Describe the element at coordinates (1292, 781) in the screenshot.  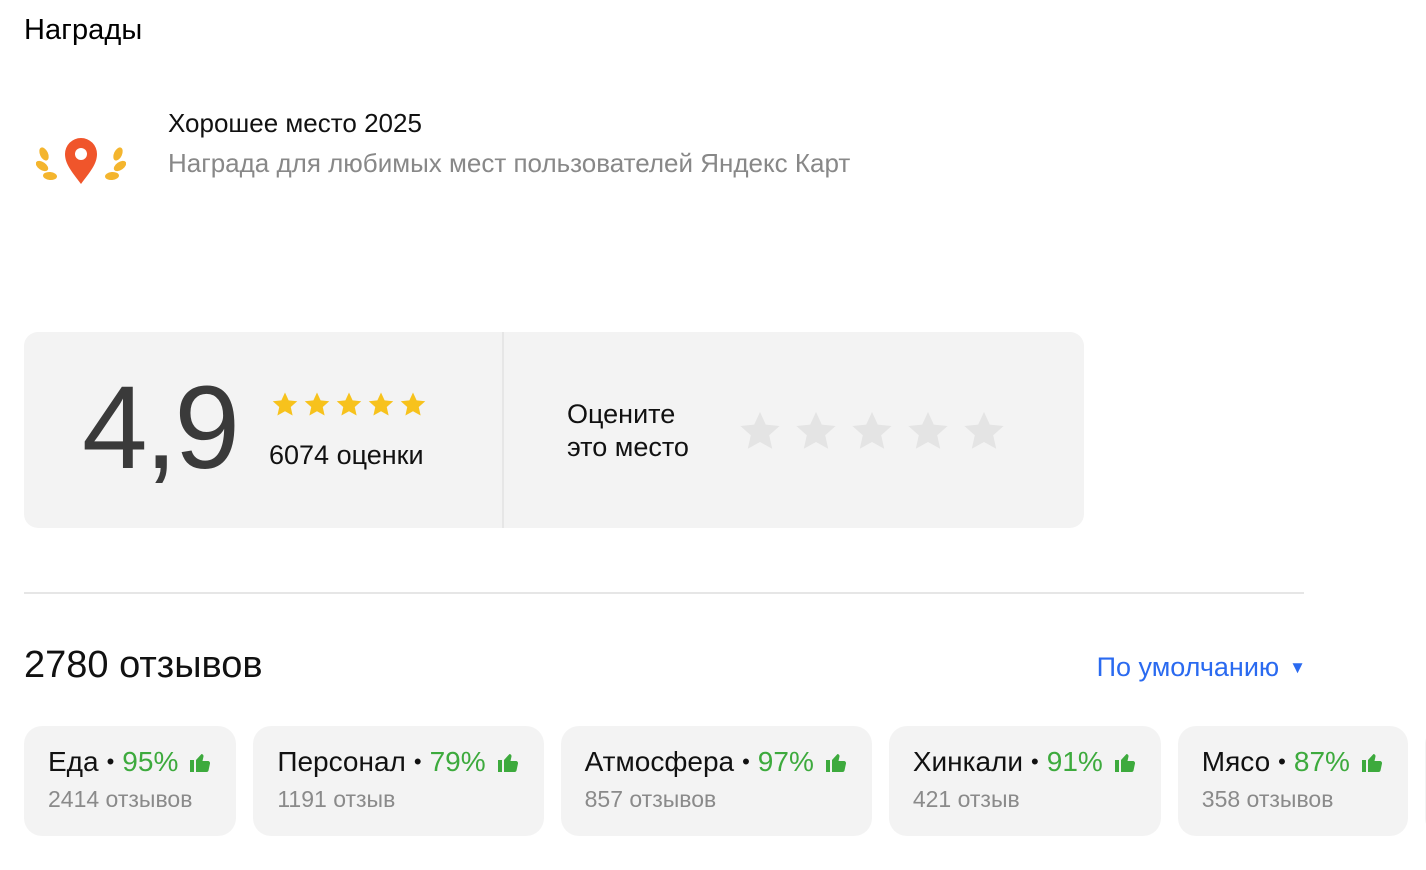
I see `review-tag-meat: Мясо • 87% 358 отзывов` at that location.